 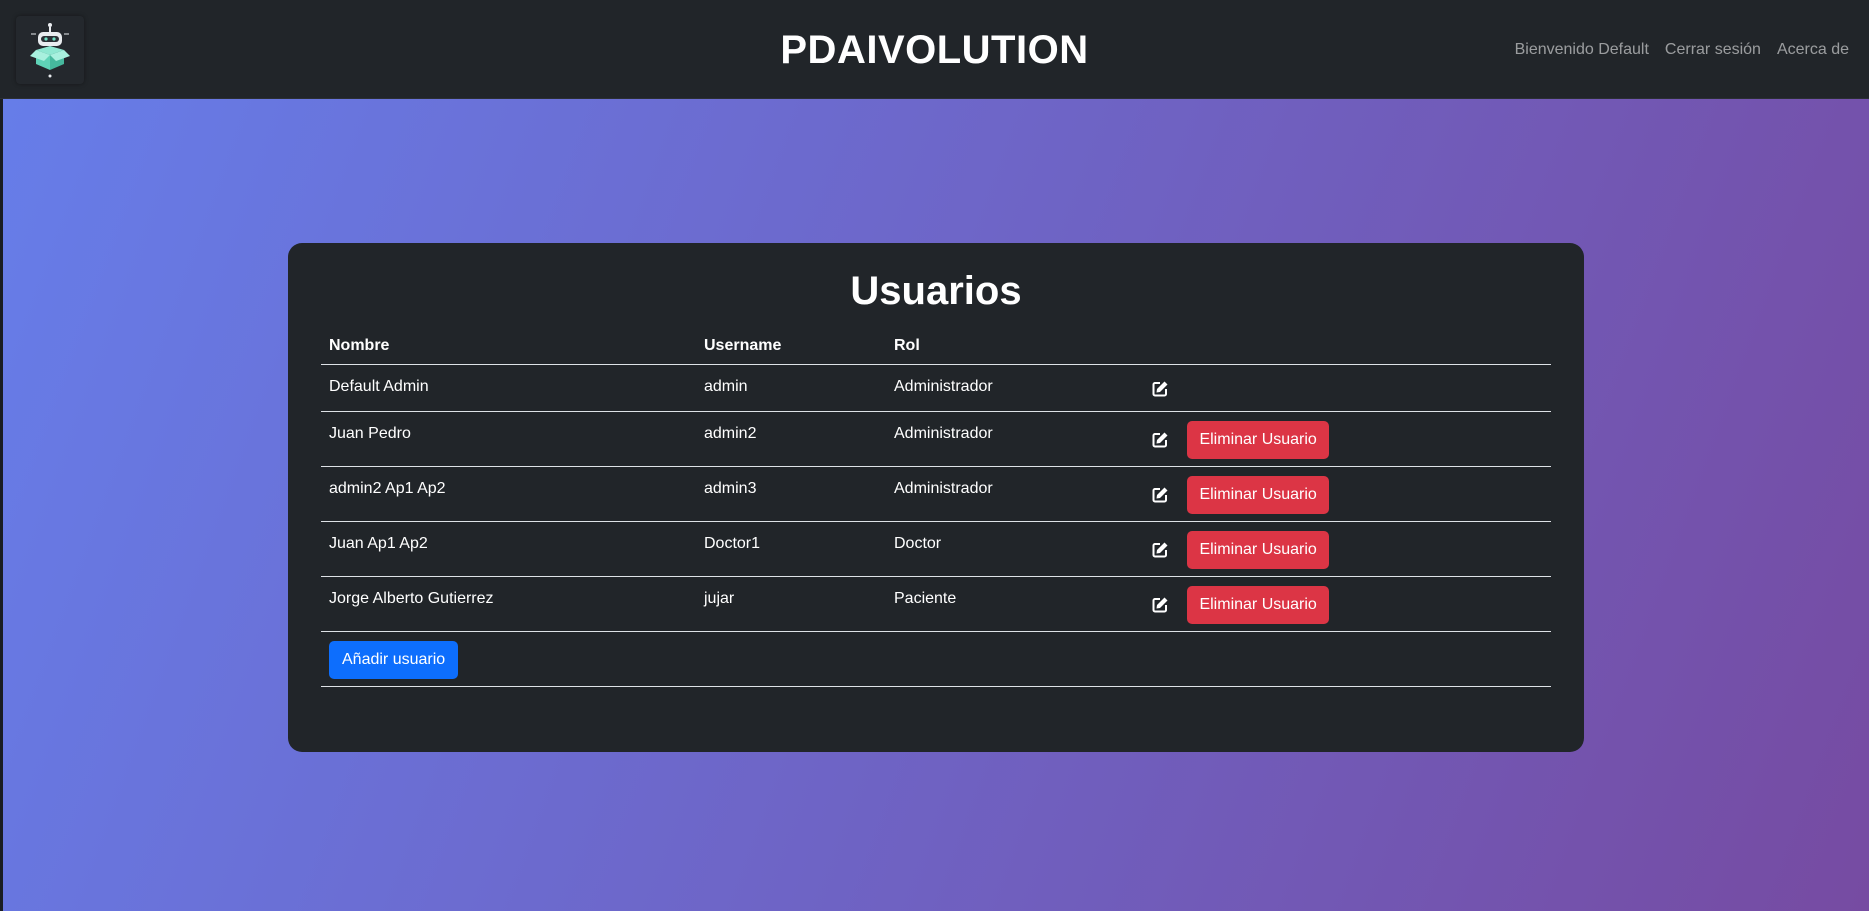 I want to click on cell-nombre: Juan Ap1 Ap2, so click(x=508, y=549).